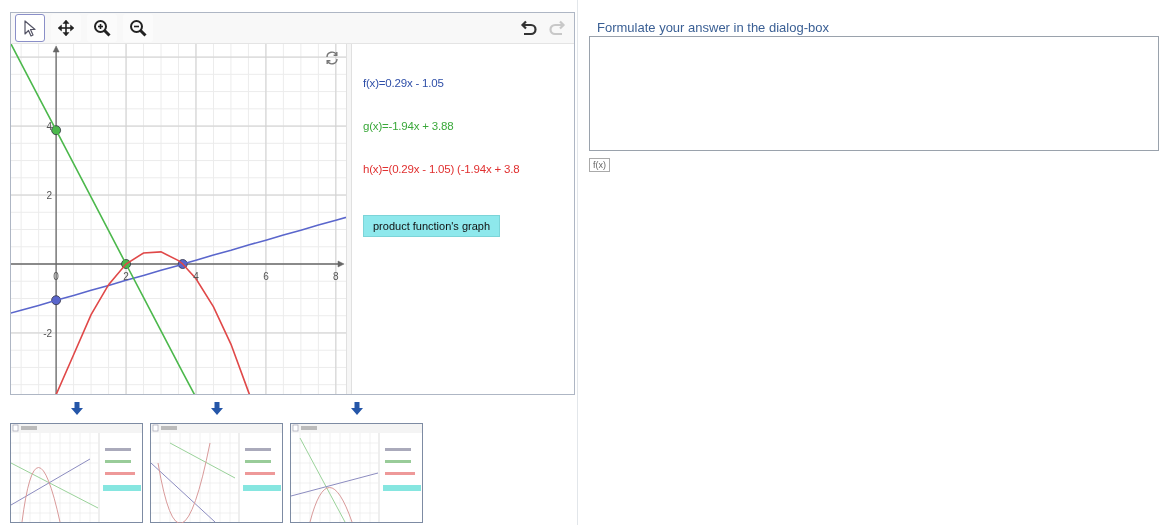 This screenshot has height=525, width=1159. What do you see at coordinates (403, 83) in the screenshot?
I see `function-expression: f(x)=0.29x - 1.05` at bounding box center [403, 83].